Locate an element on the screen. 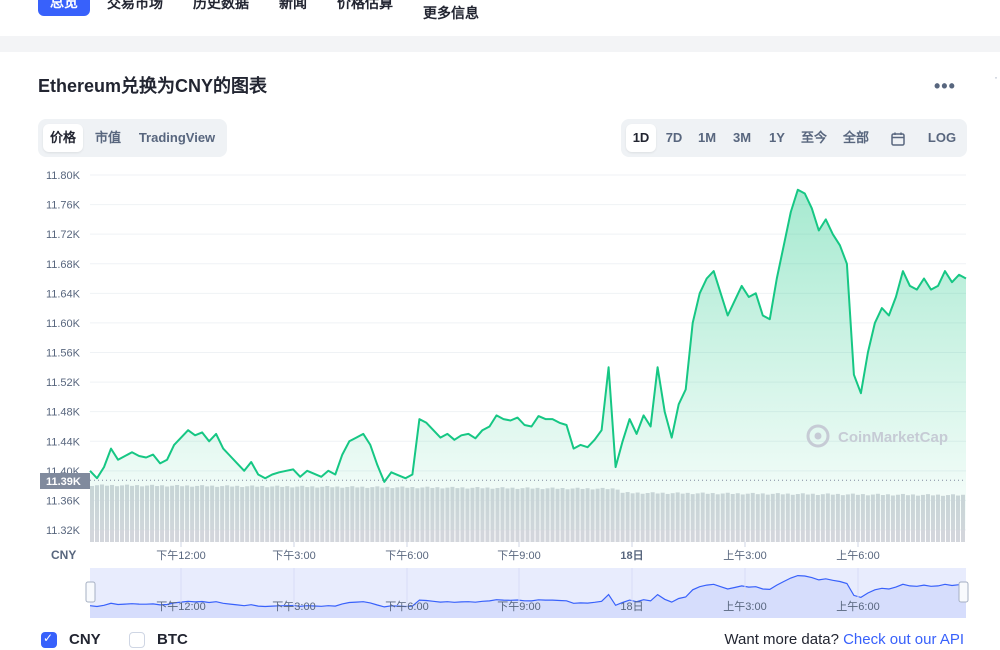  currency-axis-label: CNY is located at coordinates (63, 555).